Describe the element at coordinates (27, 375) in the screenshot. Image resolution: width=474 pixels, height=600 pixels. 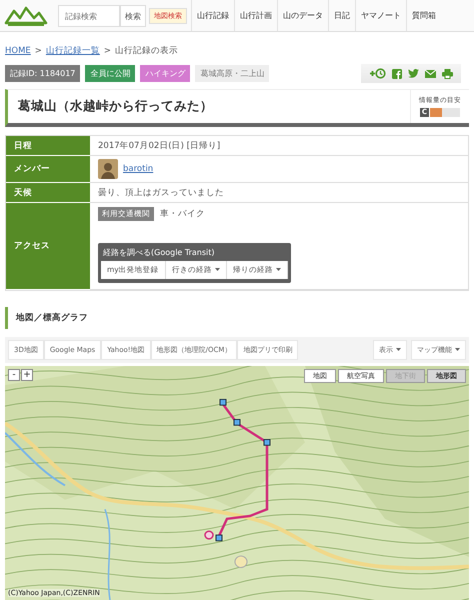
I see `zoom-in-button: +` at that location.